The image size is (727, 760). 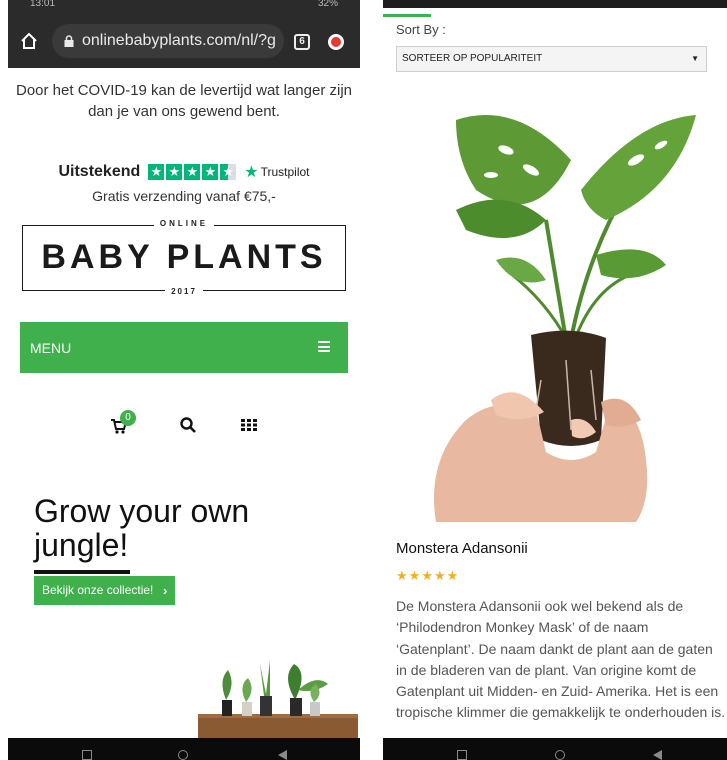 I want to click on menu-toggle-bar: MENU, so click(x=184, y=347).